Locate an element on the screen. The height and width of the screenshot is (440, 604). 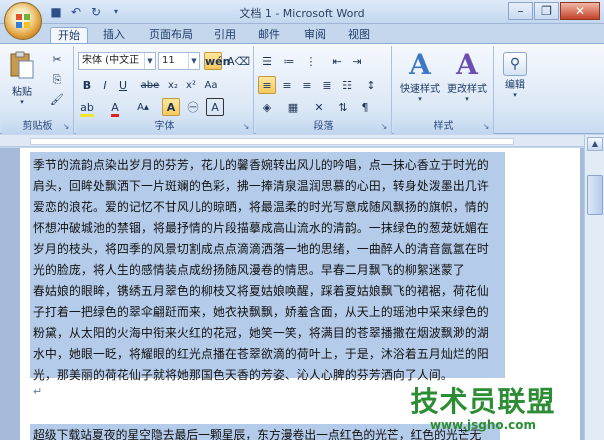
ribbon-tabs: 开始 插入 页面布局 引用 邮件 审阅 视图 is located at coordinates (302, 34).